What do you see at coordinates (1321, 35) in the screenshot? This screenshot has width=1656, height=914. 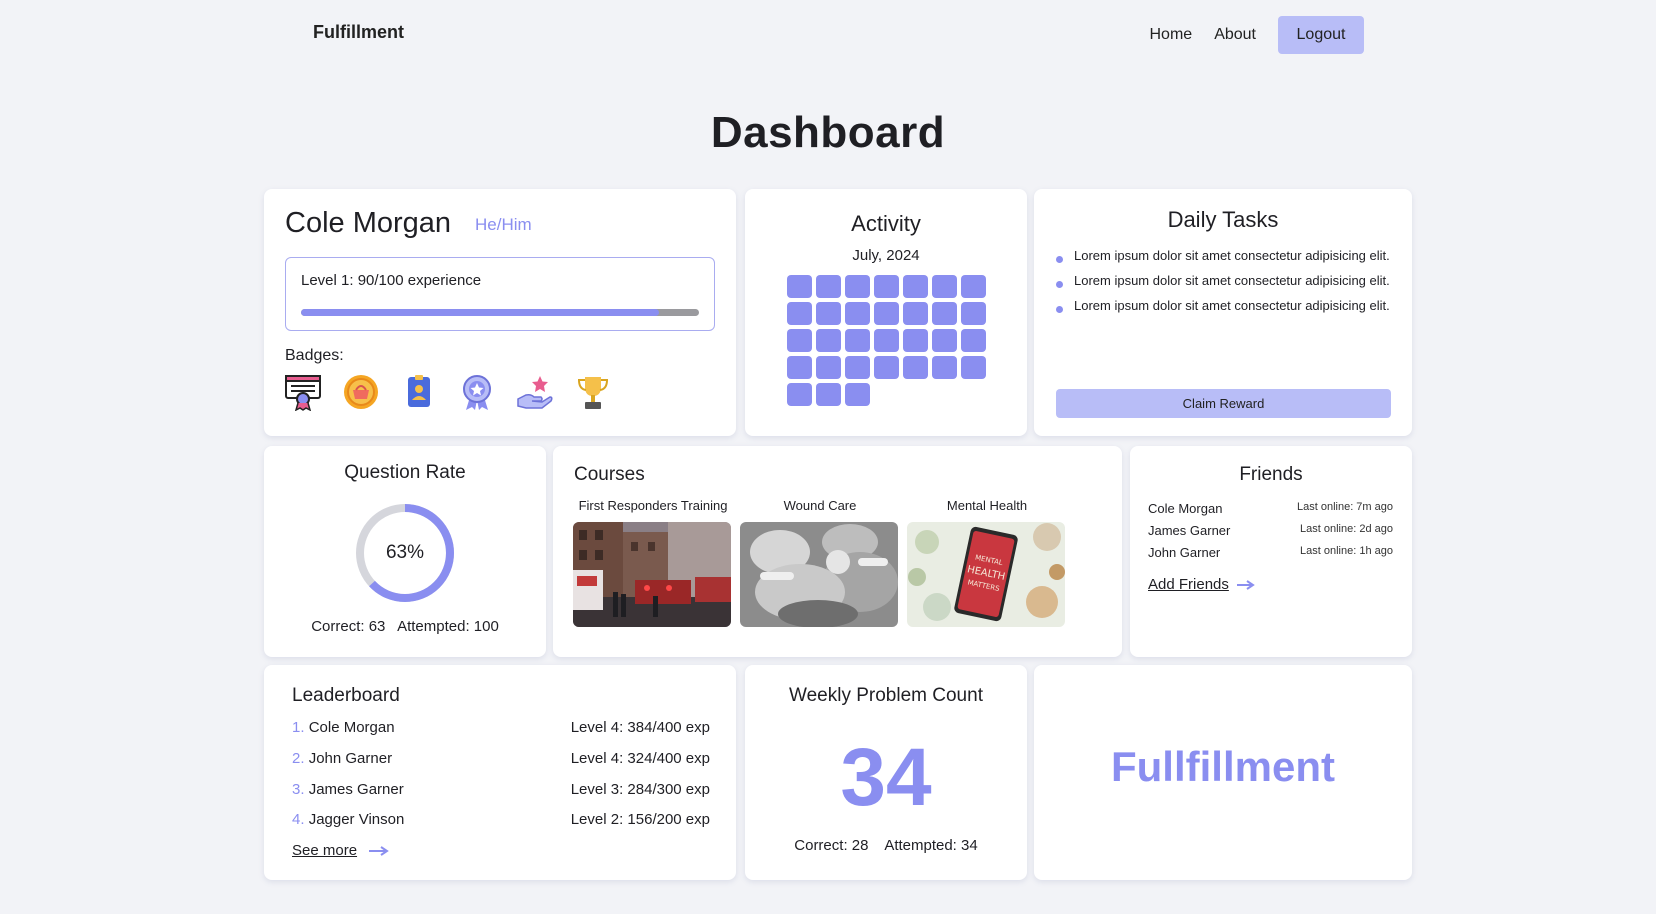 I see `logout-button: Logout` at bounding box center [1321, 35].